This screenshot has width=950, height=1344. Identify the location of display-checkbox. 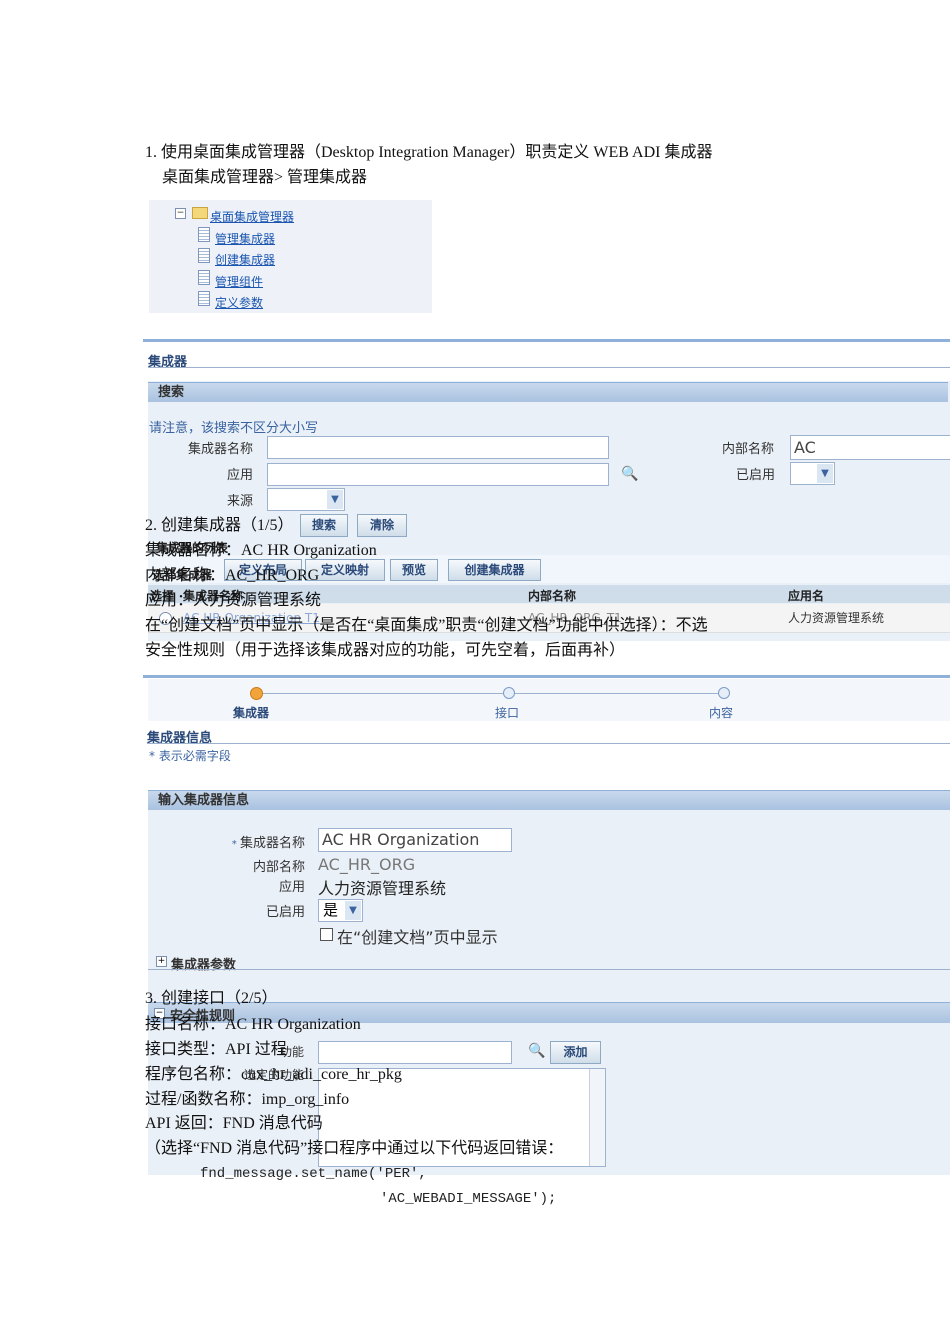
(326, 934).